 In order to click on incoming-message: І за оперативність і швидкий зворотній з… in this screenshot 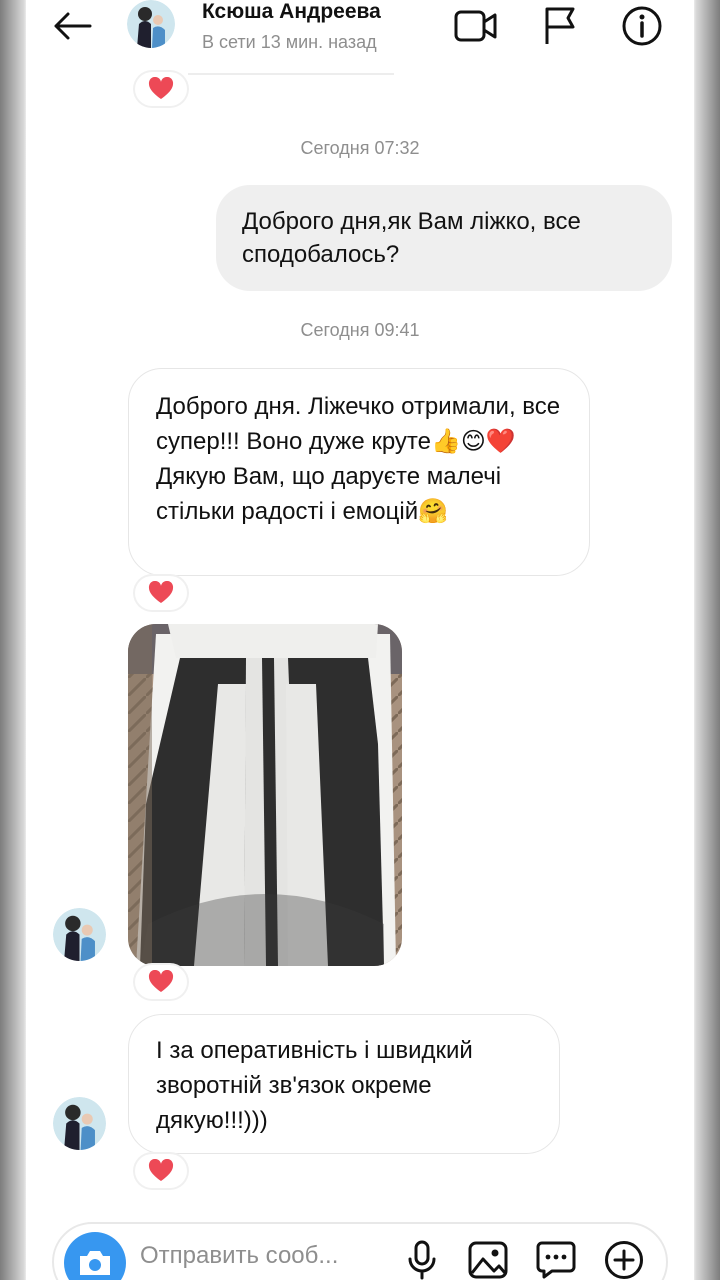, I will do `click(344, 1084)`.